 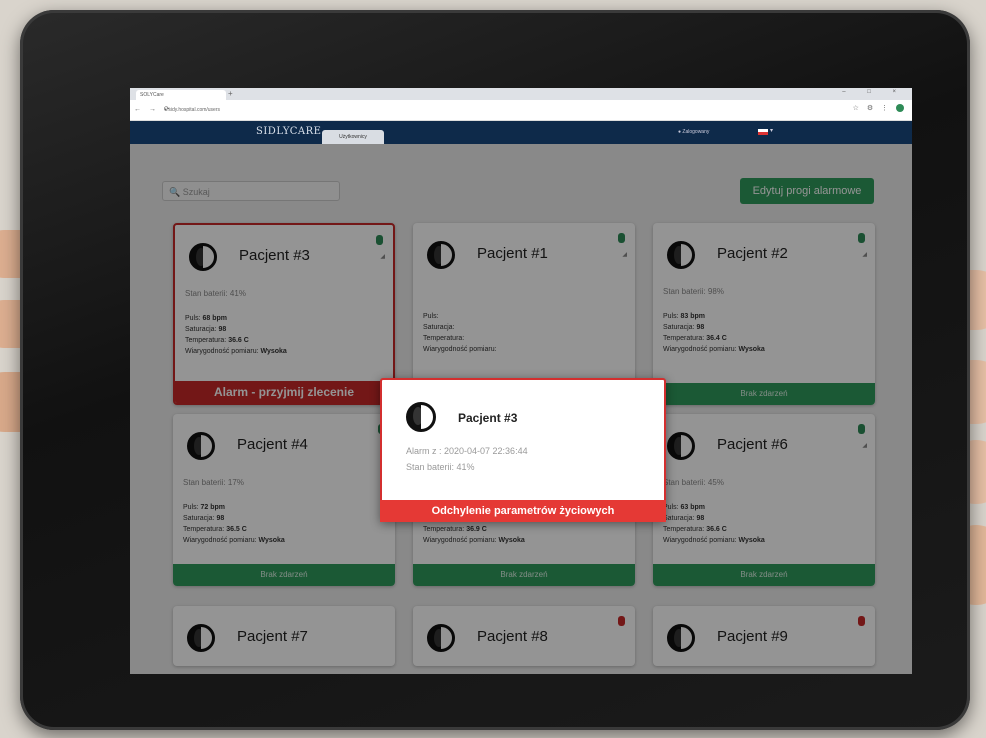 I want to click on user-status: ● Zalogowany, so click(x=693, y=132).